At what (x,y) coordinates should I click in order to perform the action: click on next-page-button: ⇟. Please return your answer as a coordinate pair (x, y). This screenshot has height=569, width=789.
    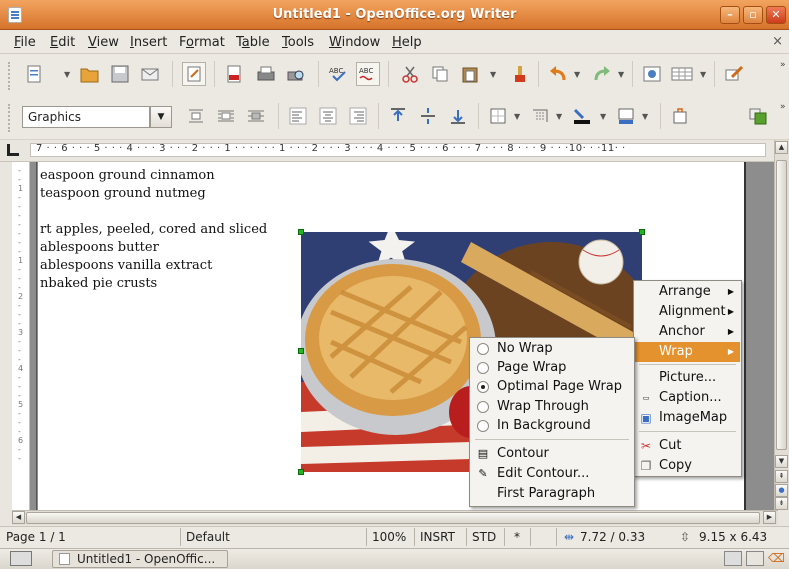
    Looking at the image, I should click on (781, 503).